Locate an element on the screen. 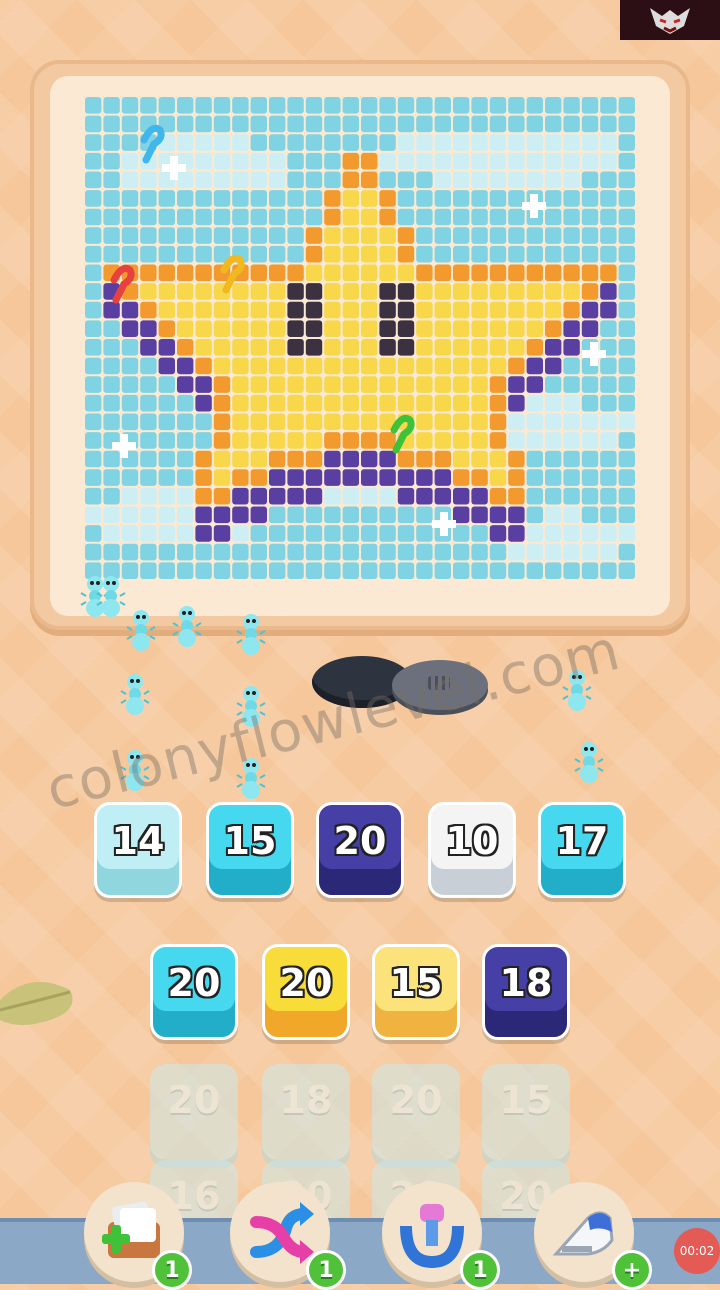 This screenshot has height=1290, width=720. block-count: 10 is located at coordinates (472, 841).